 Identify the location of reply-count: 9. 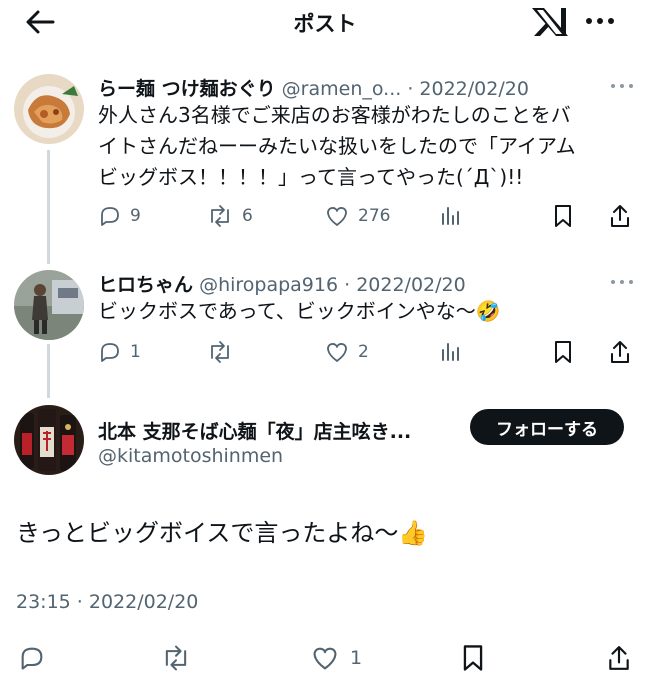
(135, 216).